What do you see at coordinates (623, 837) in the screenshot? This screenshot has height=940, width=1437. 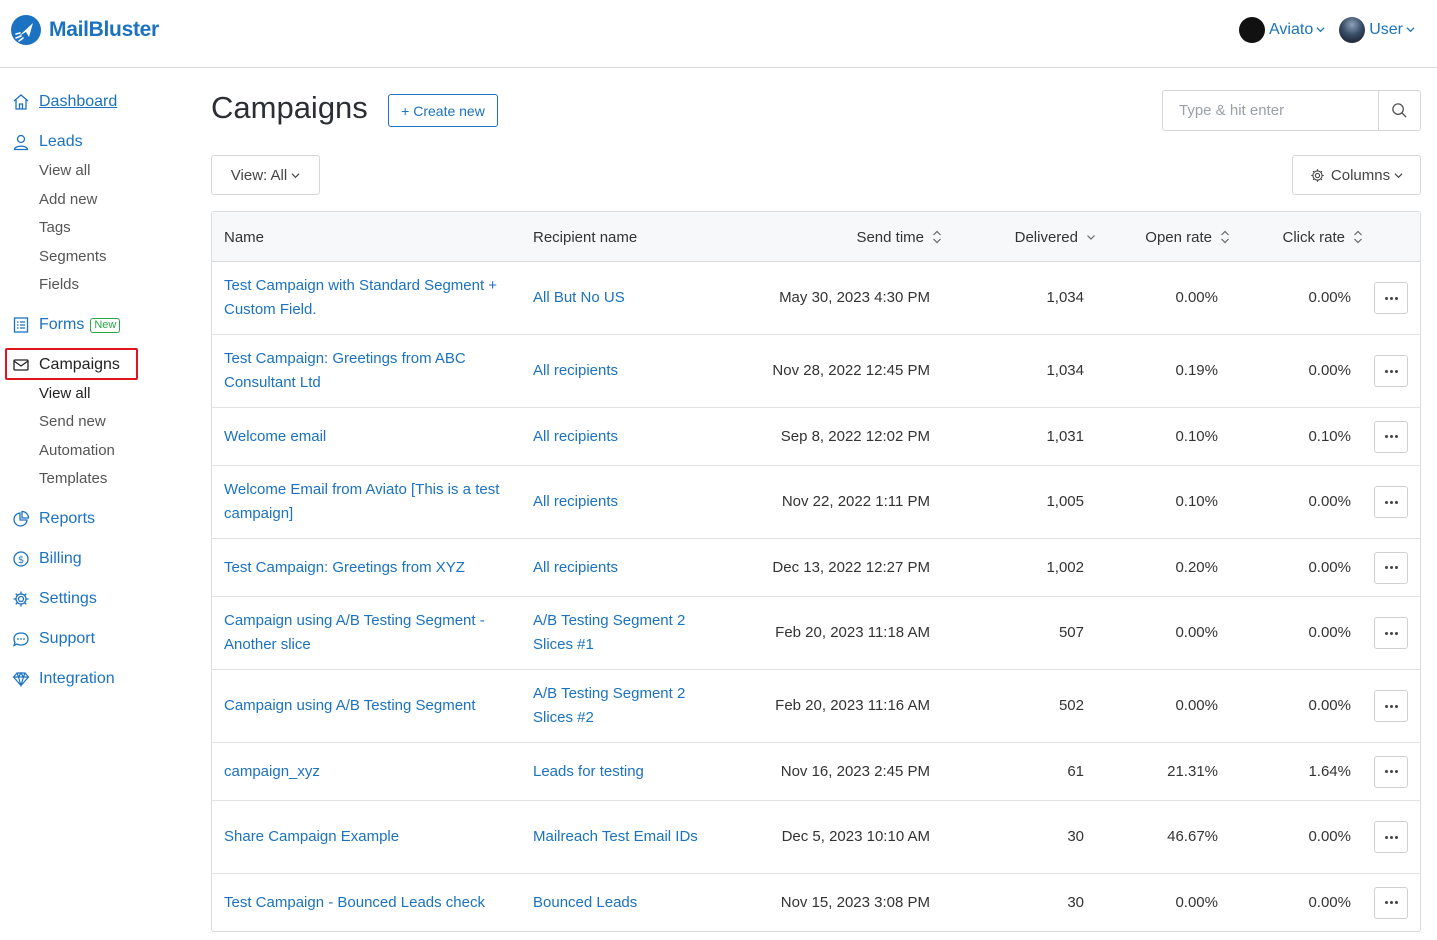 I see `recipient-link: Mailreach Test Email IDs` at bounding box center [623, 837].